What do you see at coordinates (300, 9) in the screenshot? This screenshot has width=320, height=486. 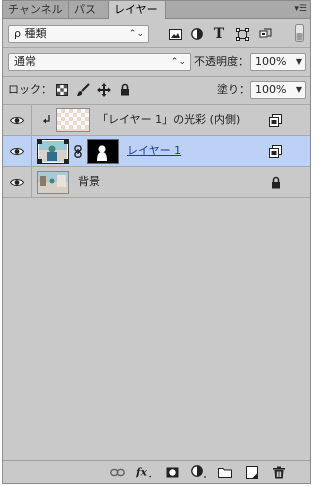 I see `panel-menu-icon: ▾☰` at bounding box center [300, 9].